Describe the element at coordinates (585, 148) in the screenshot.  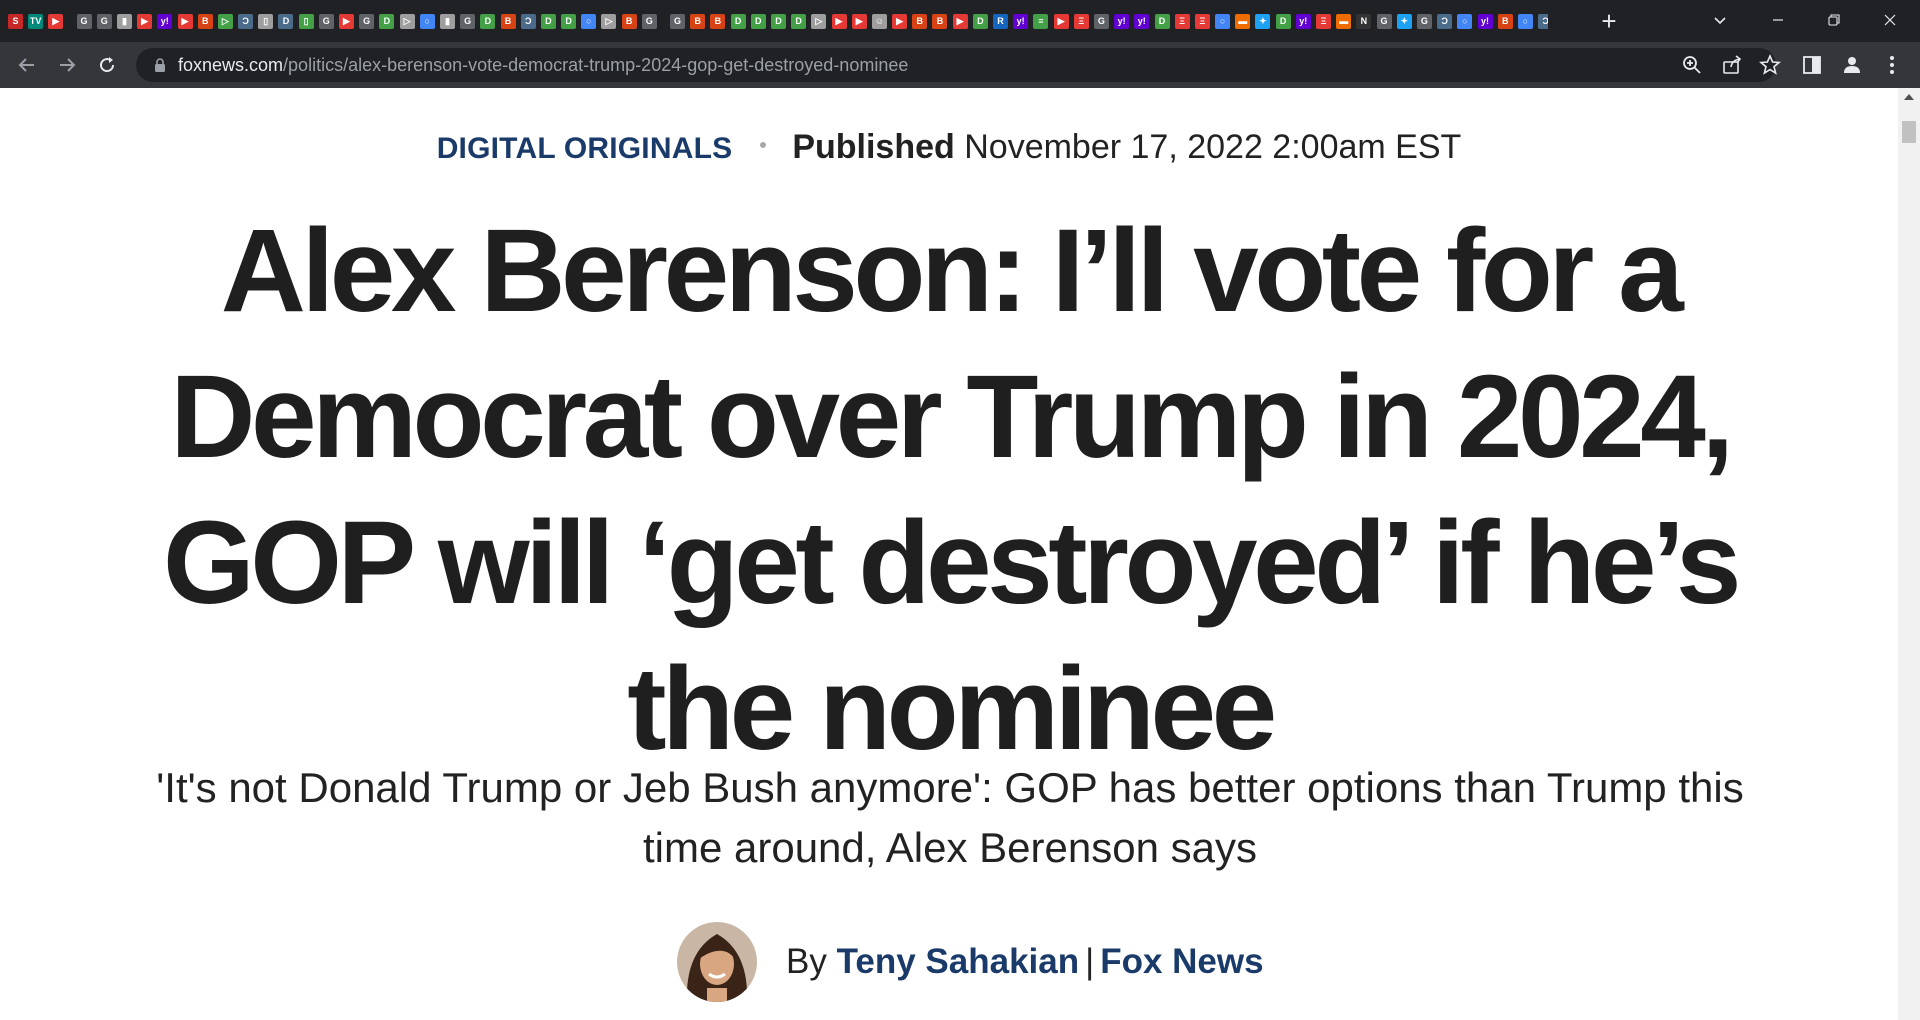
I see `category-link: DIGITAL ORIGINALS` at that location.